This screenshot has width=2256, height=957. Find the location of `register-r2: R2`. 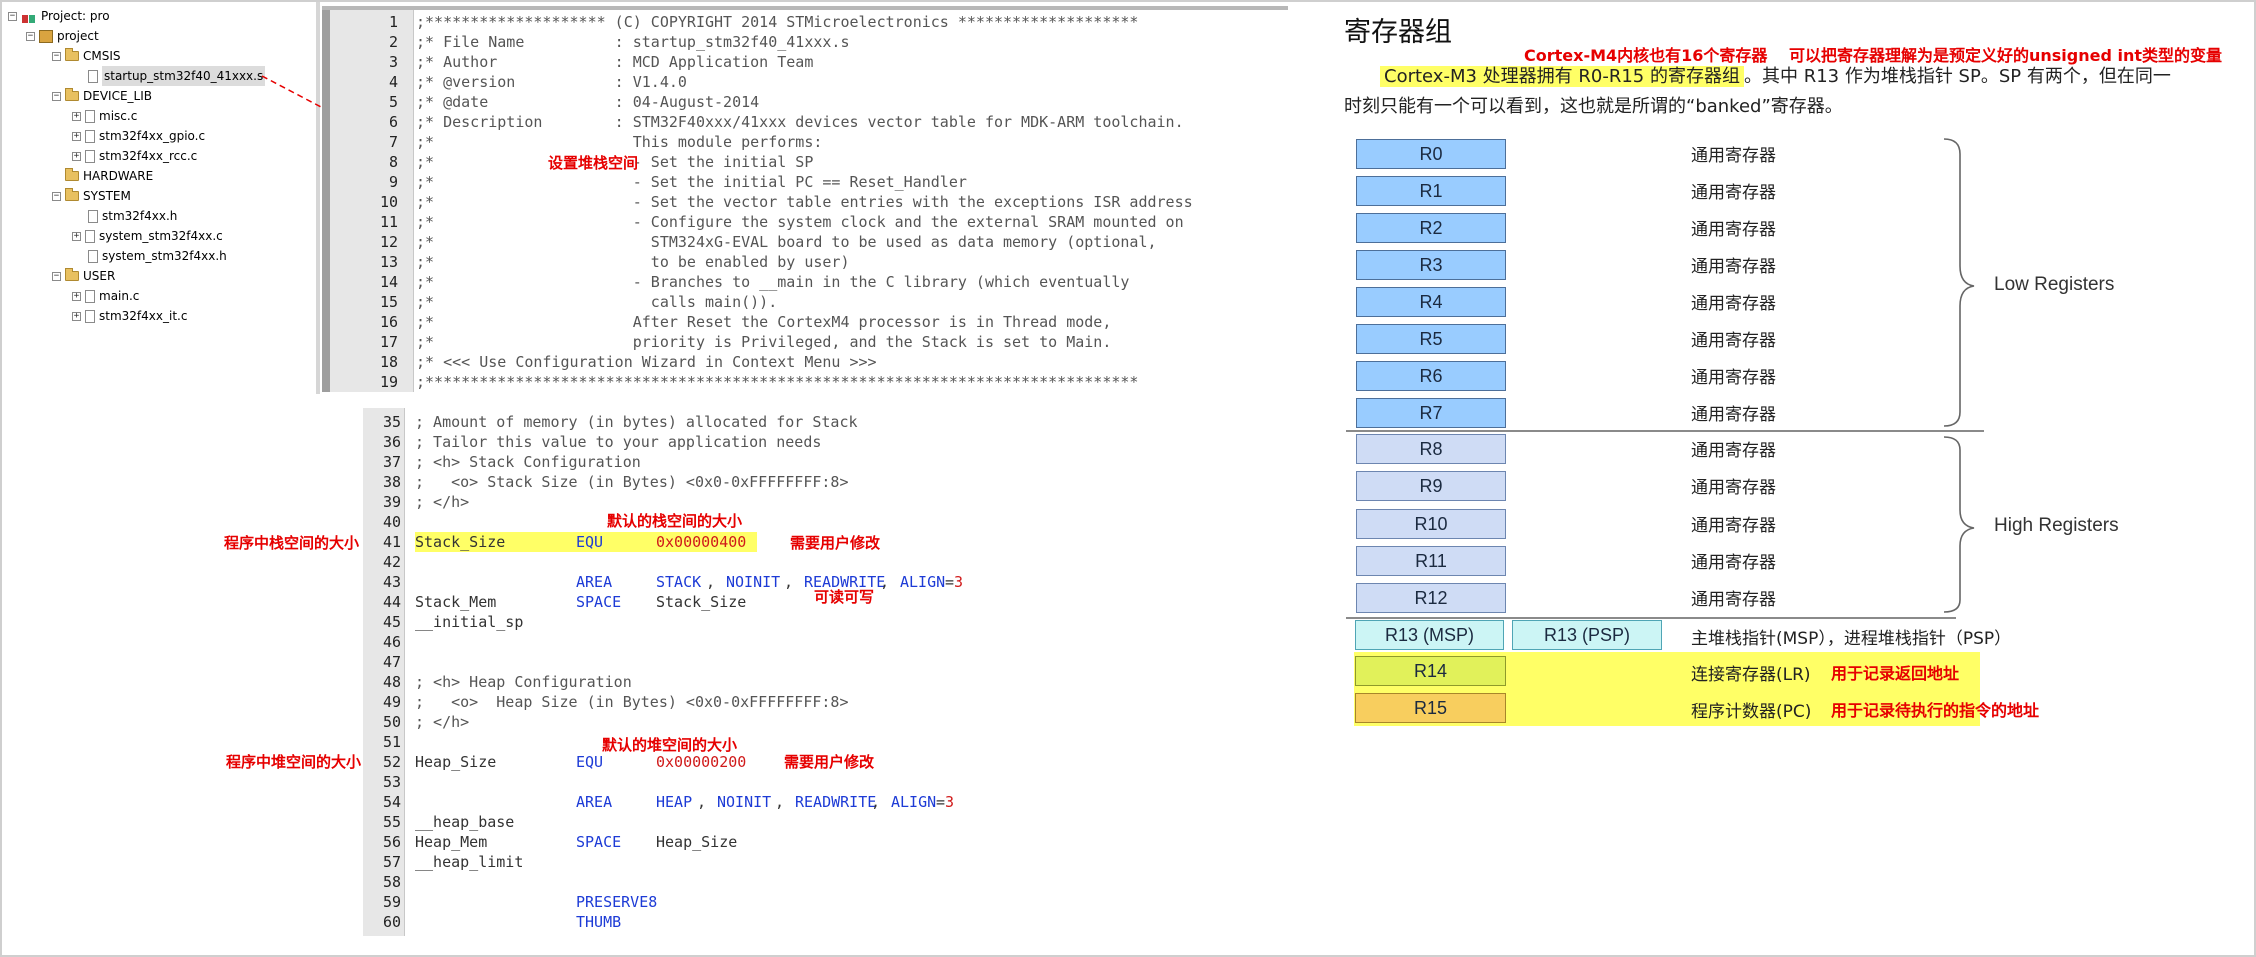

register-r2: R2 is located at coordinates (1431, 228).